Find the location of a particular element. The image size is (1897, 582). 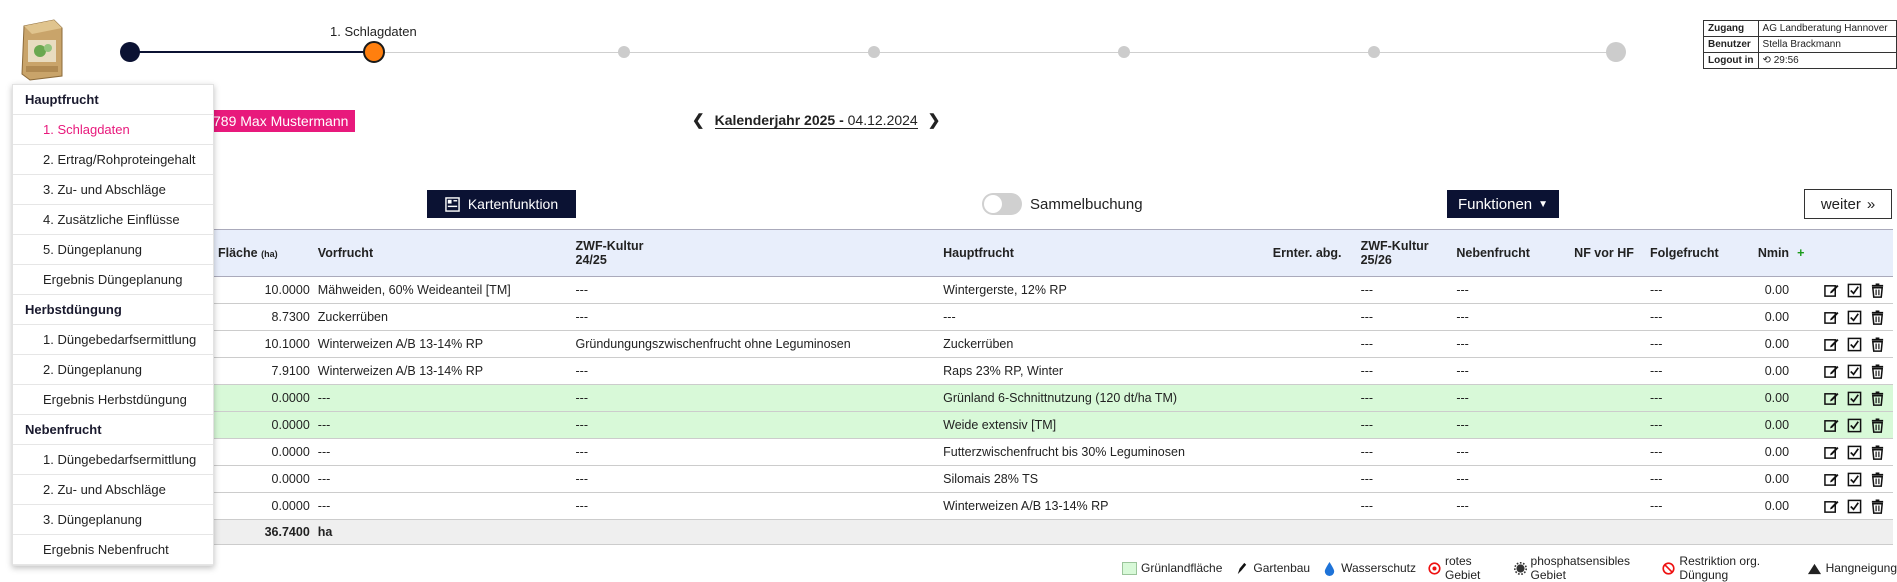

menu-item: 4. Zusätzliche Einflüsse is located at coordinates (113, 220).